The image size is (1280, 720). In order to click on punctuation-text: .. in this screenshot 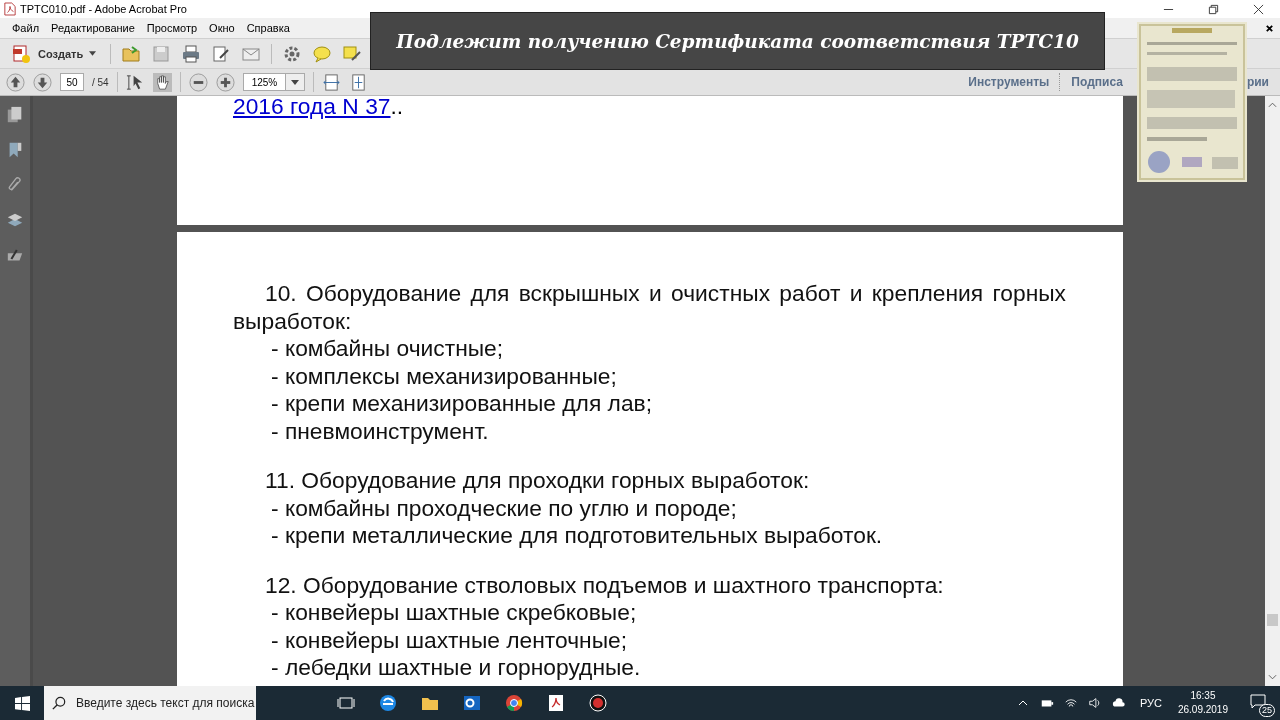, I will do `click(397, 107)`.